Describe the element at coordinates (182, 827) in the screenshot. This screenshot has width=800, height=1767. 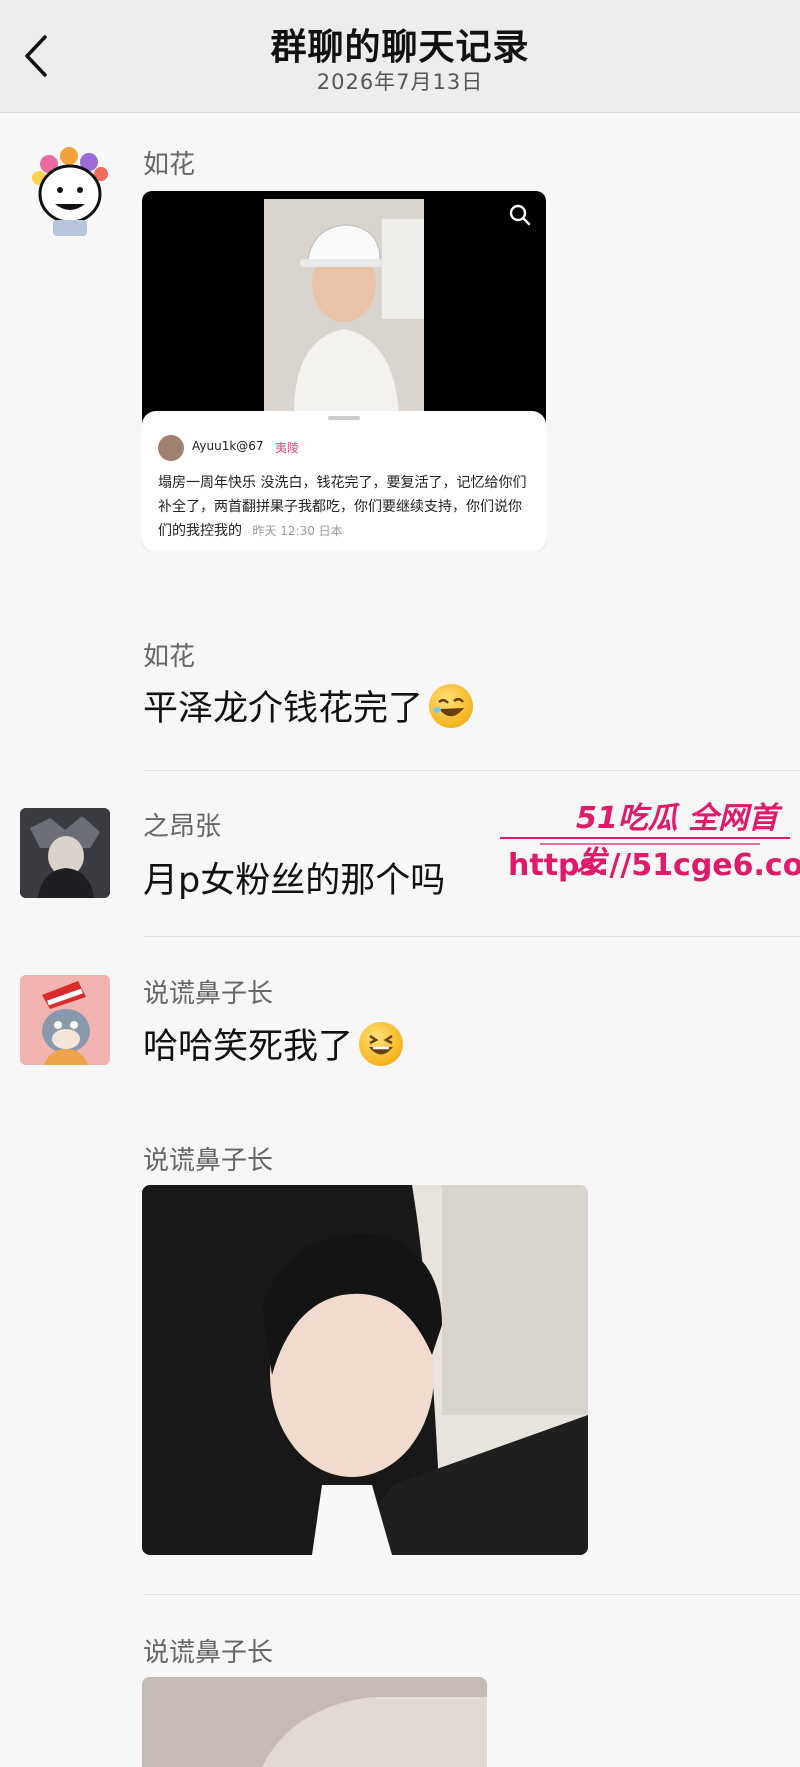
I see `sender-name: 之昂张` at that location.